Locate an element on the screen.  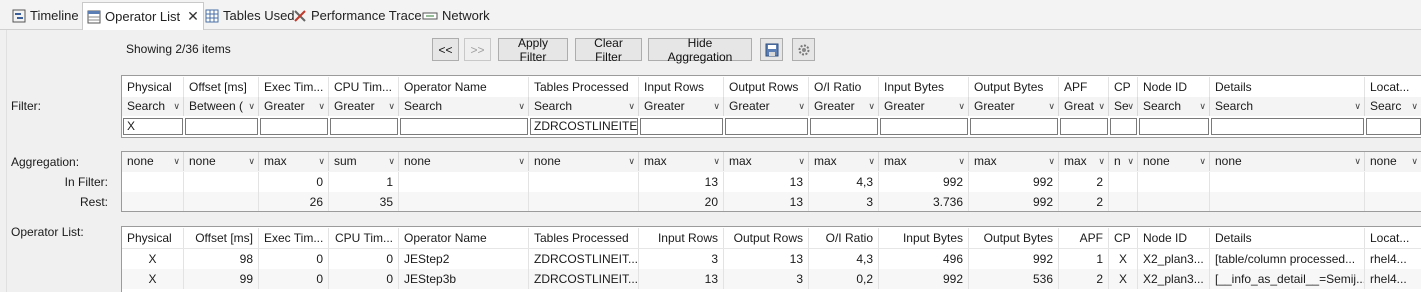
settings-button is located at coordinates (803, 49).